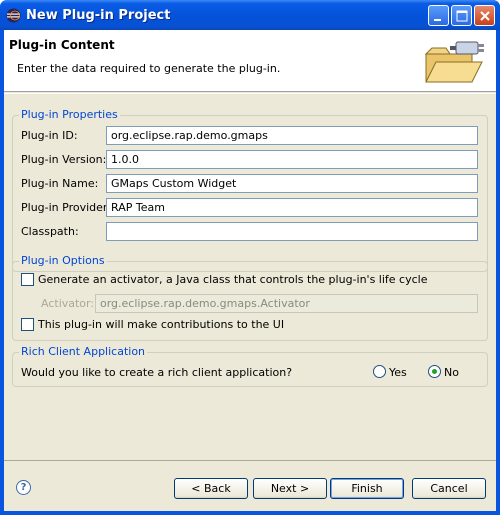  Describe the element at coordinates (69, 114) in the screenshot. I see `group-title: Plug-in Properties` at that location.